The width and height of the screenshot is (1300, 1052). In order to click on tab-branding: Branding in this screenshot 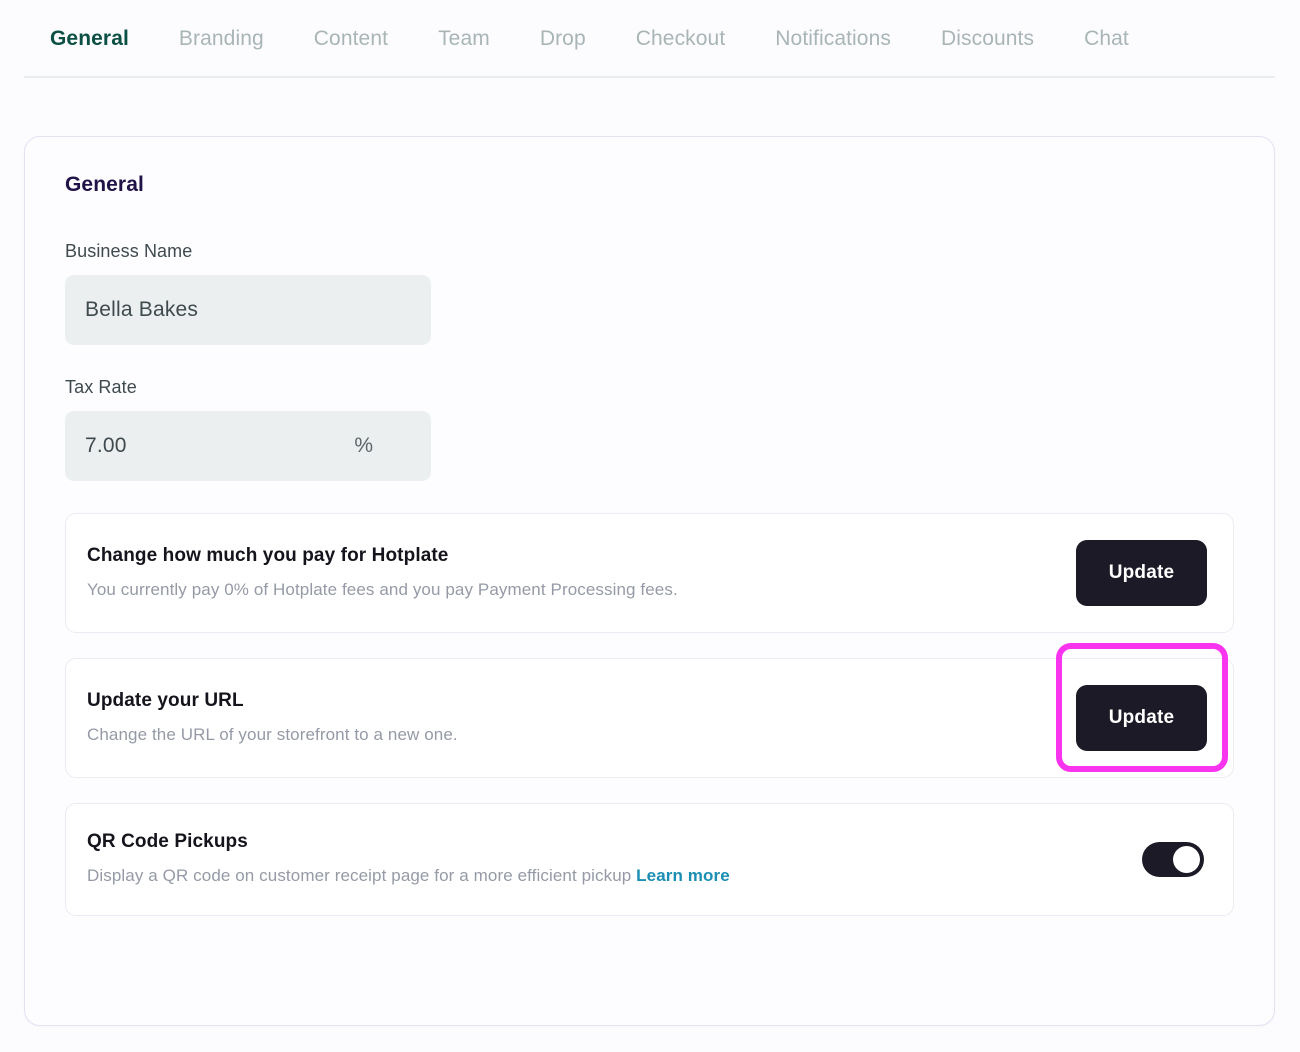, I will do `click(221, 39)`.